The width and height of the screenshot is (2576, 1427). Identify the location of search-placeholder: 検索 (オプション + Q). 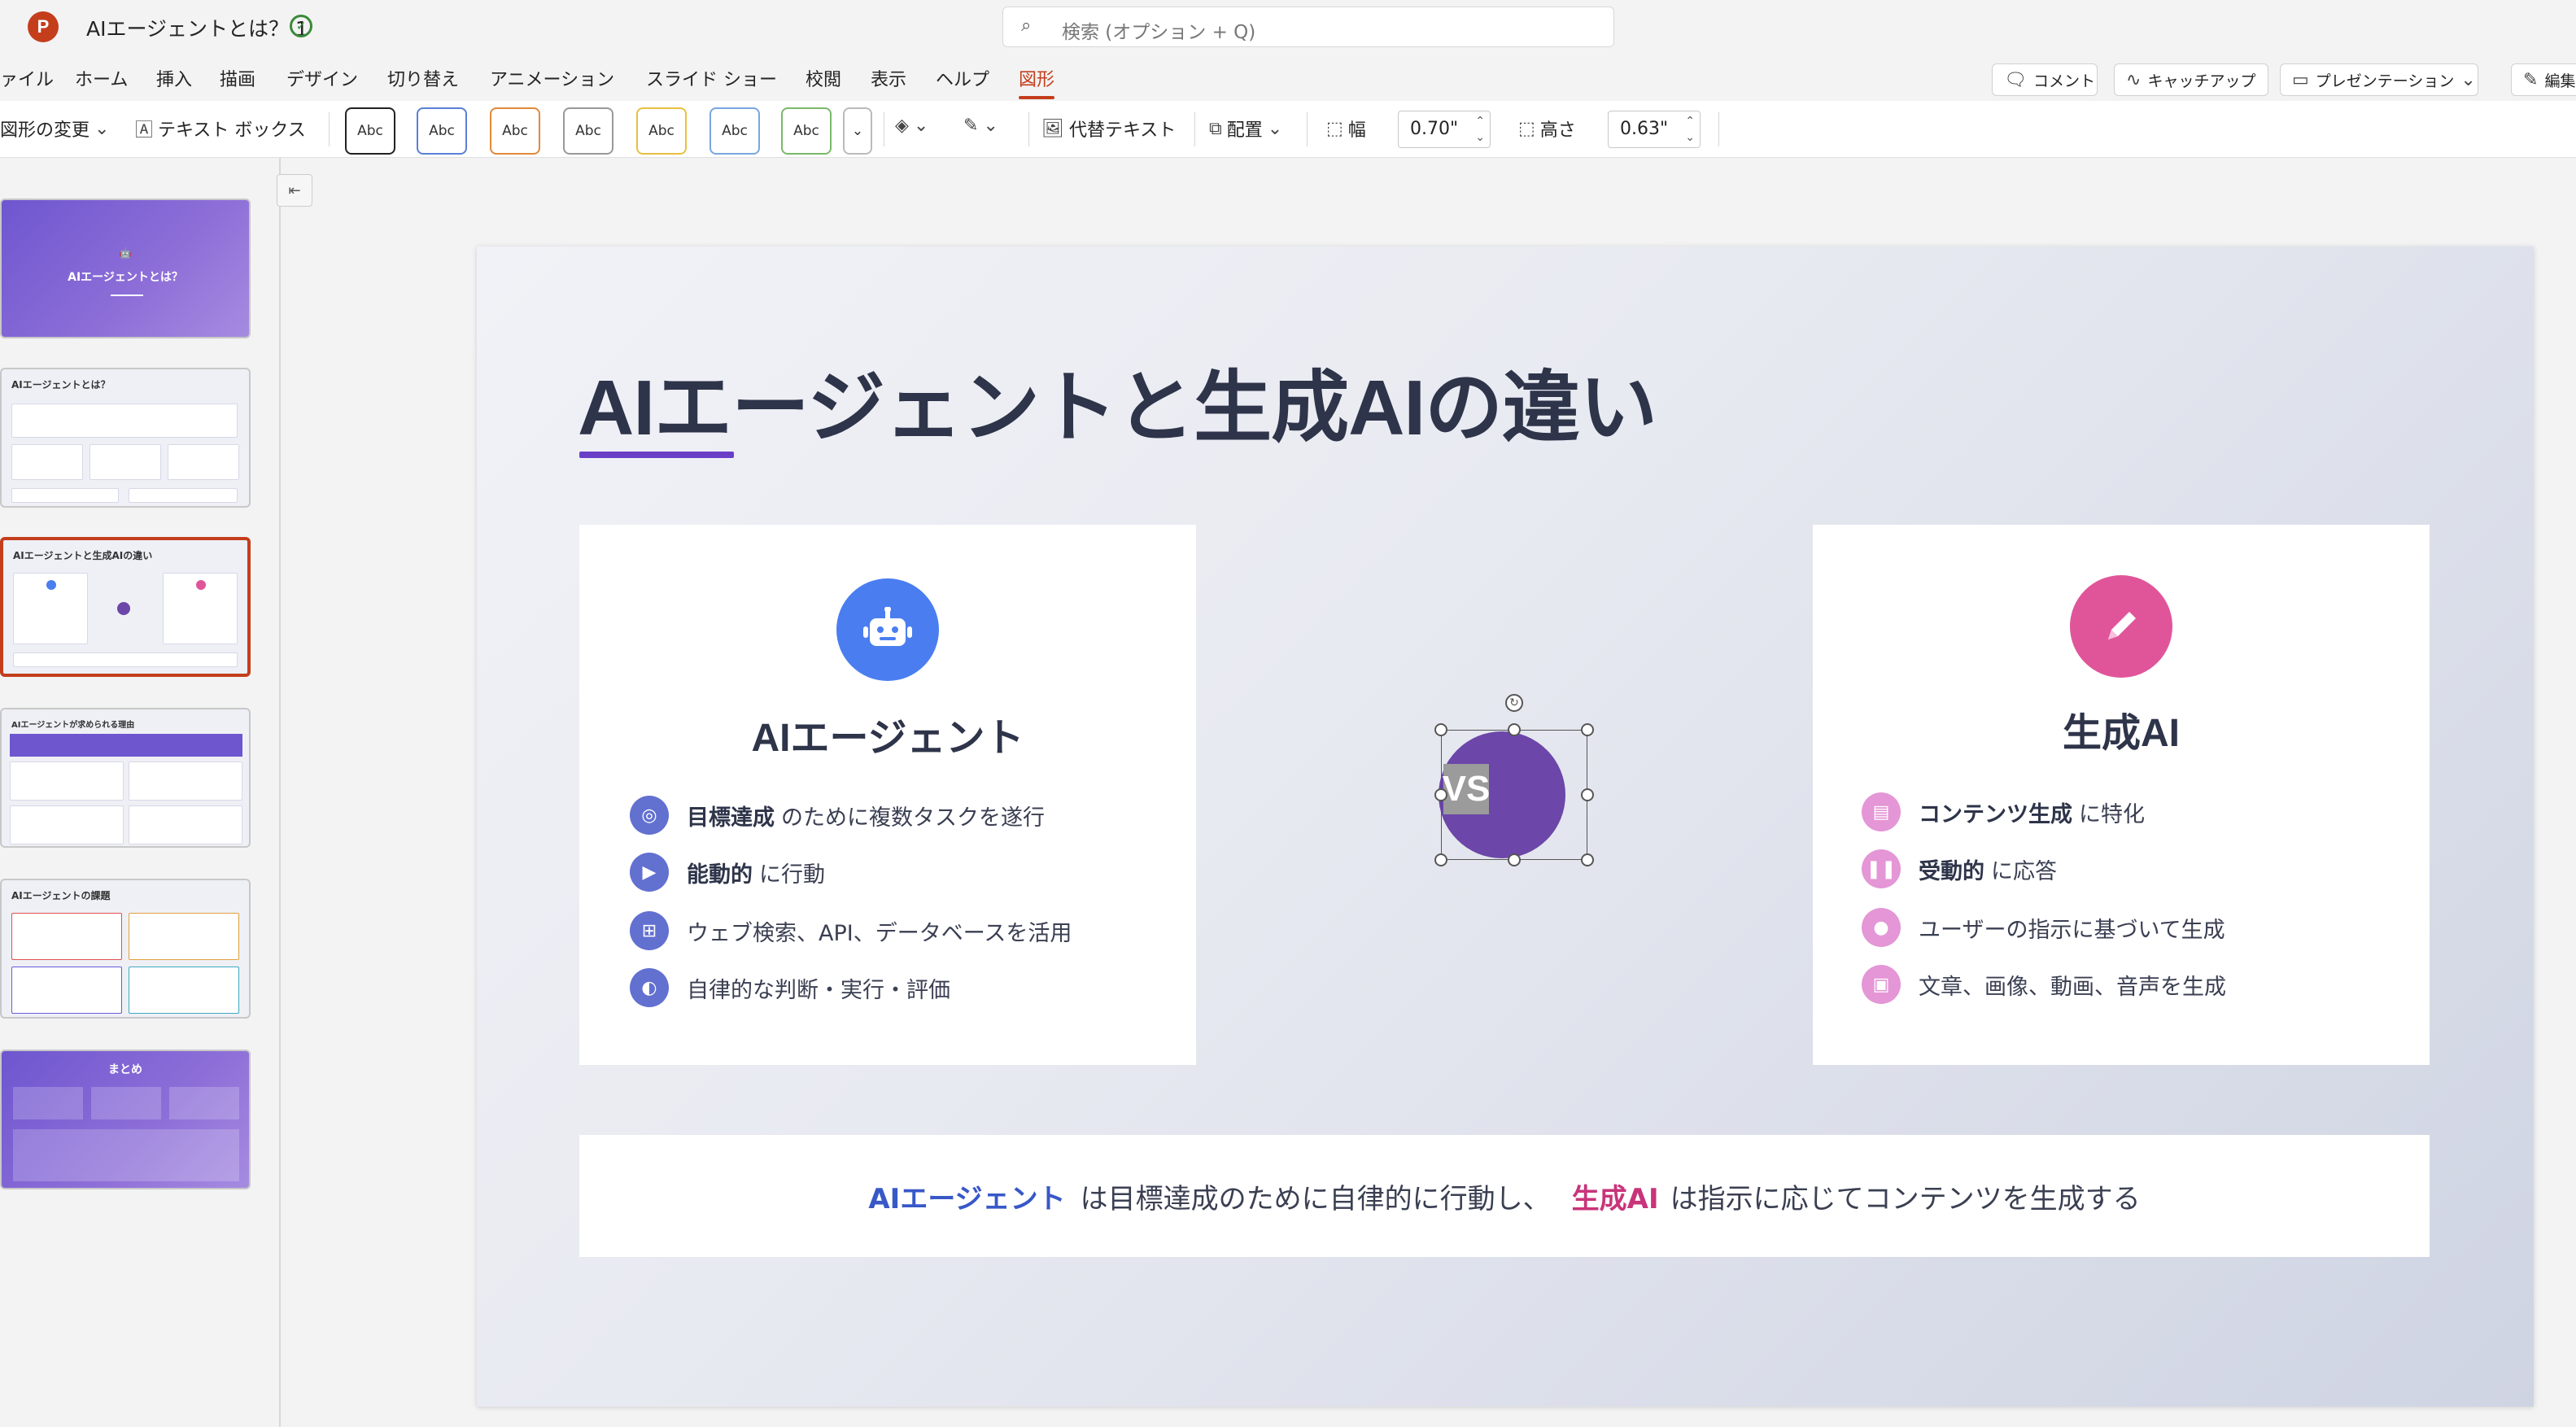
(1159, 33).